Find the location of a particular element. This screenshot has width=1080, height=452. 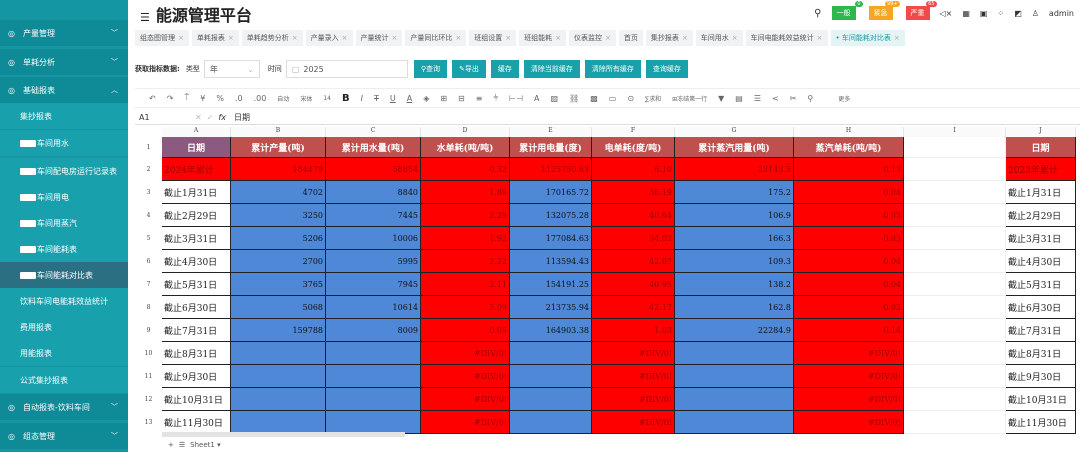

percent-icon: % is located at coordinates (220, 98).